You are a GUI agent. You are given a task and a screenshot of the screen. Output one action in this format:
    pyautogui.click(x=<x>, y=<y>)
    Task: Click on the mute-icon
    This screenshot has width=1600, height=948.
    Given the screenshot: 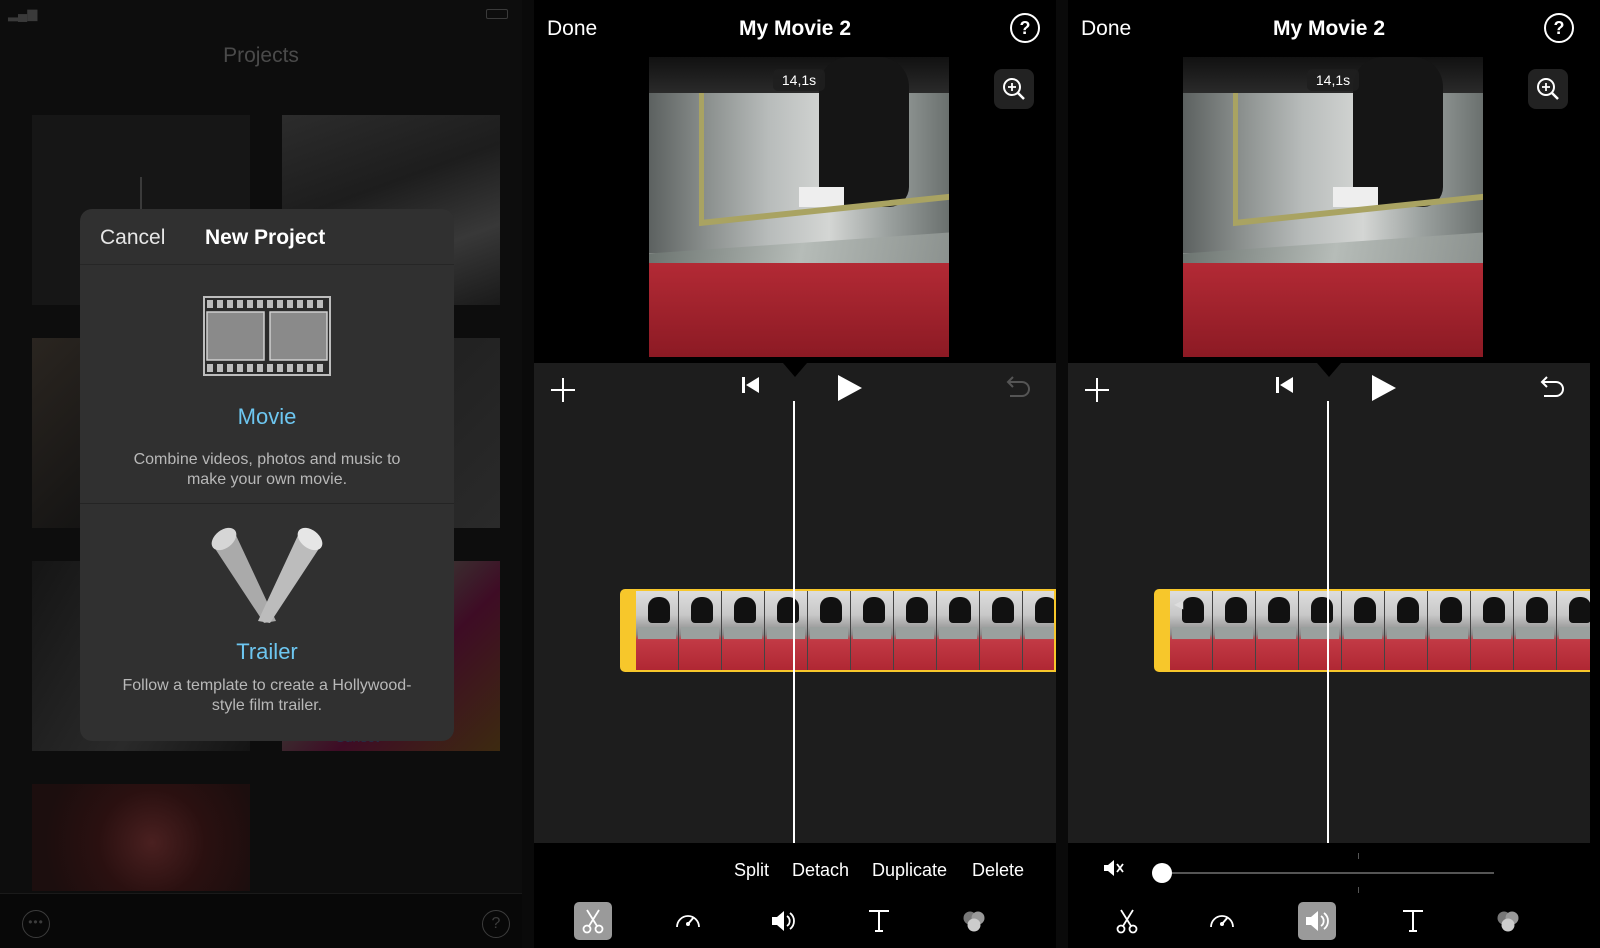 What is the action you would take?
    pyautogui.click(x=1113, y=868)
    